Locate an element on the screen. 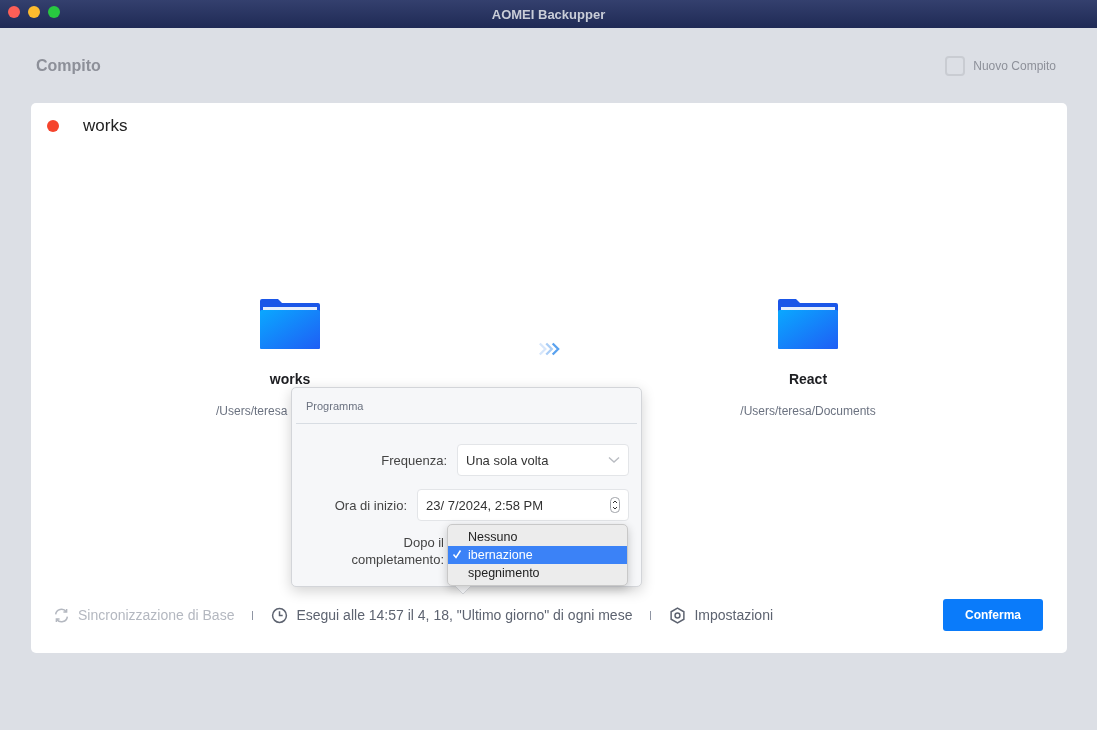  field-label: Dopo il completamento: is located at coordinates (397, 551).